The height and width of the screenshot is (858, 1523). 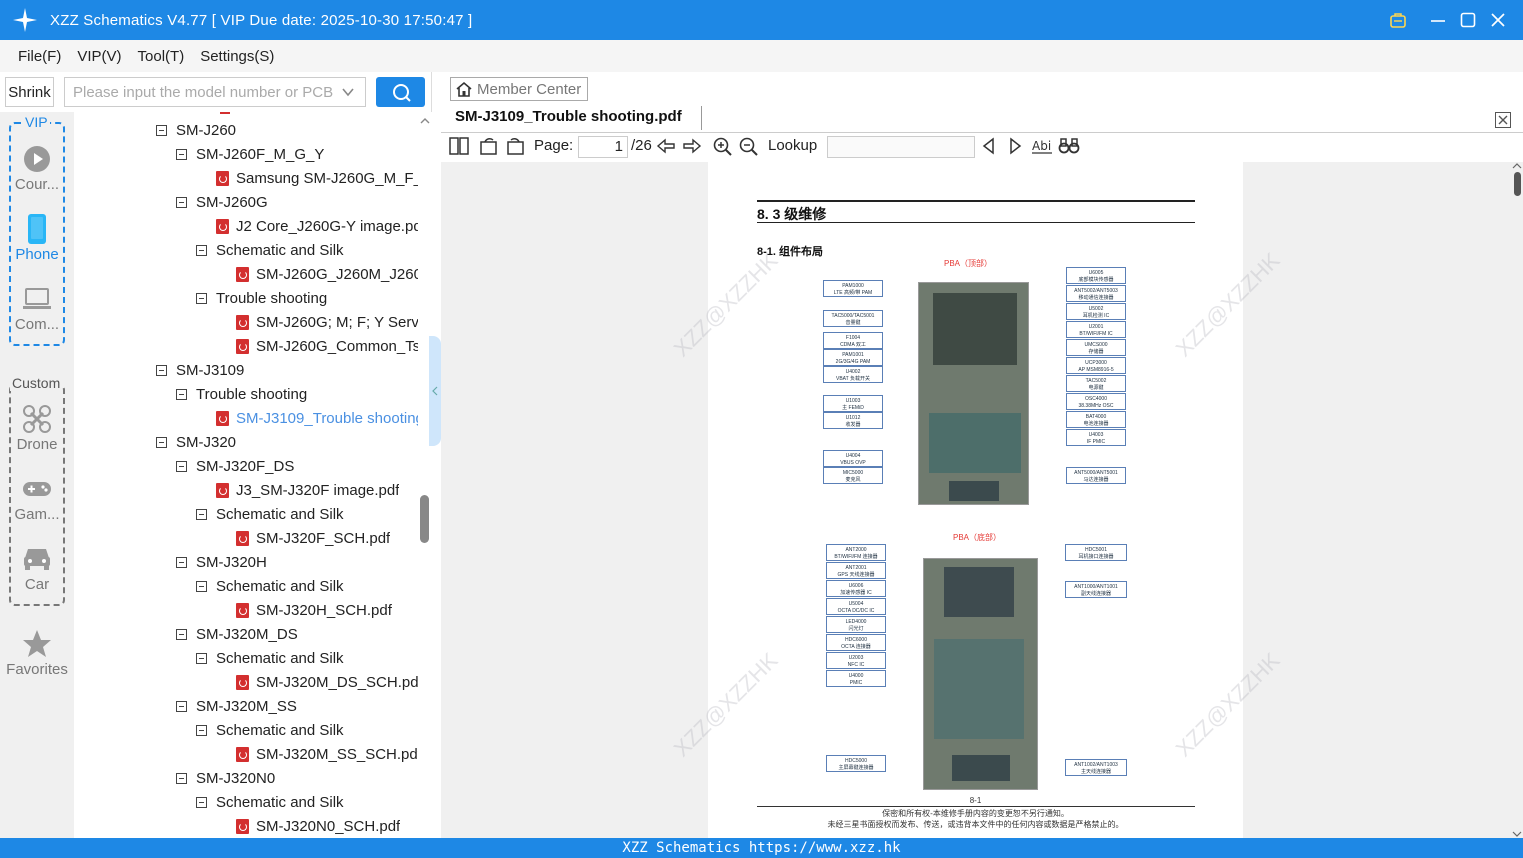 I want to click on find-previous-icon, so click(x=989, y=146).